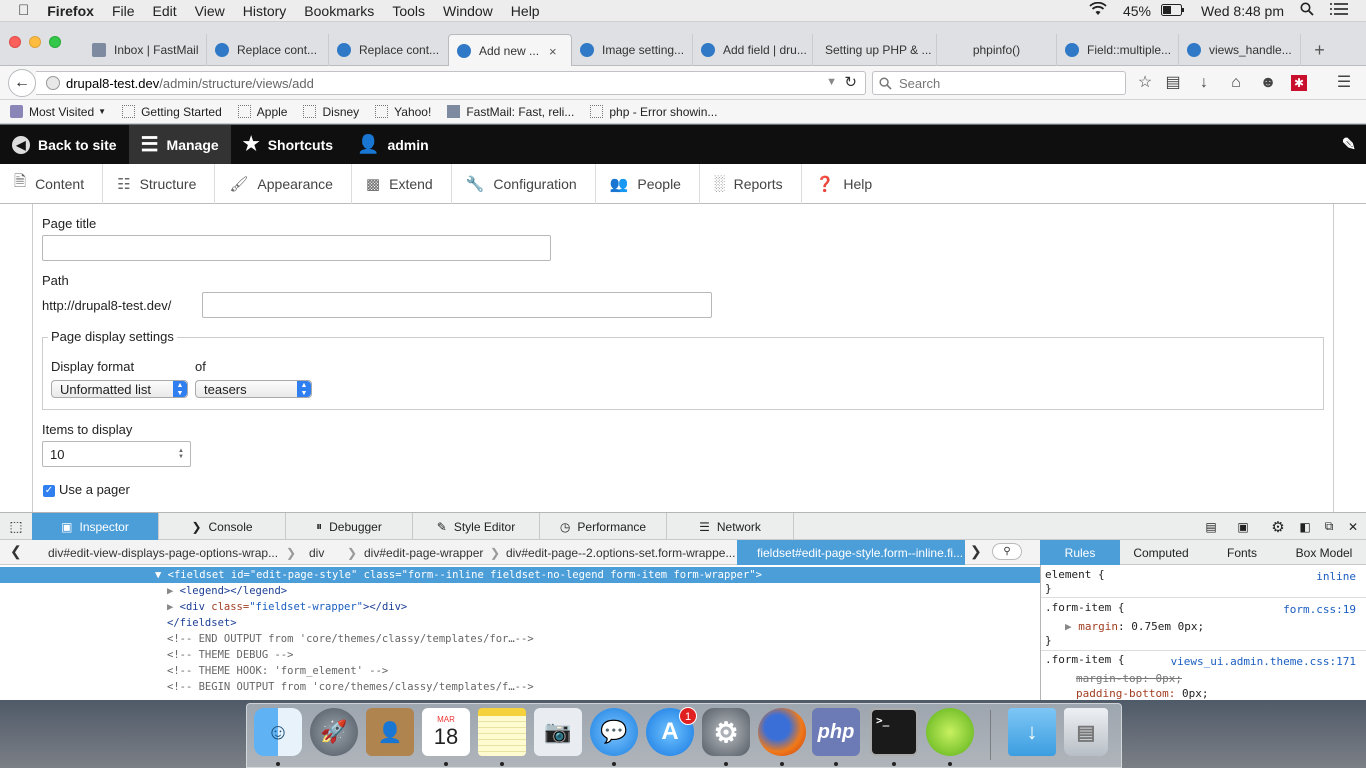 The image size is (1366, 768). I want to click on close-devtools-icon: ✕, so click(1353, 526).